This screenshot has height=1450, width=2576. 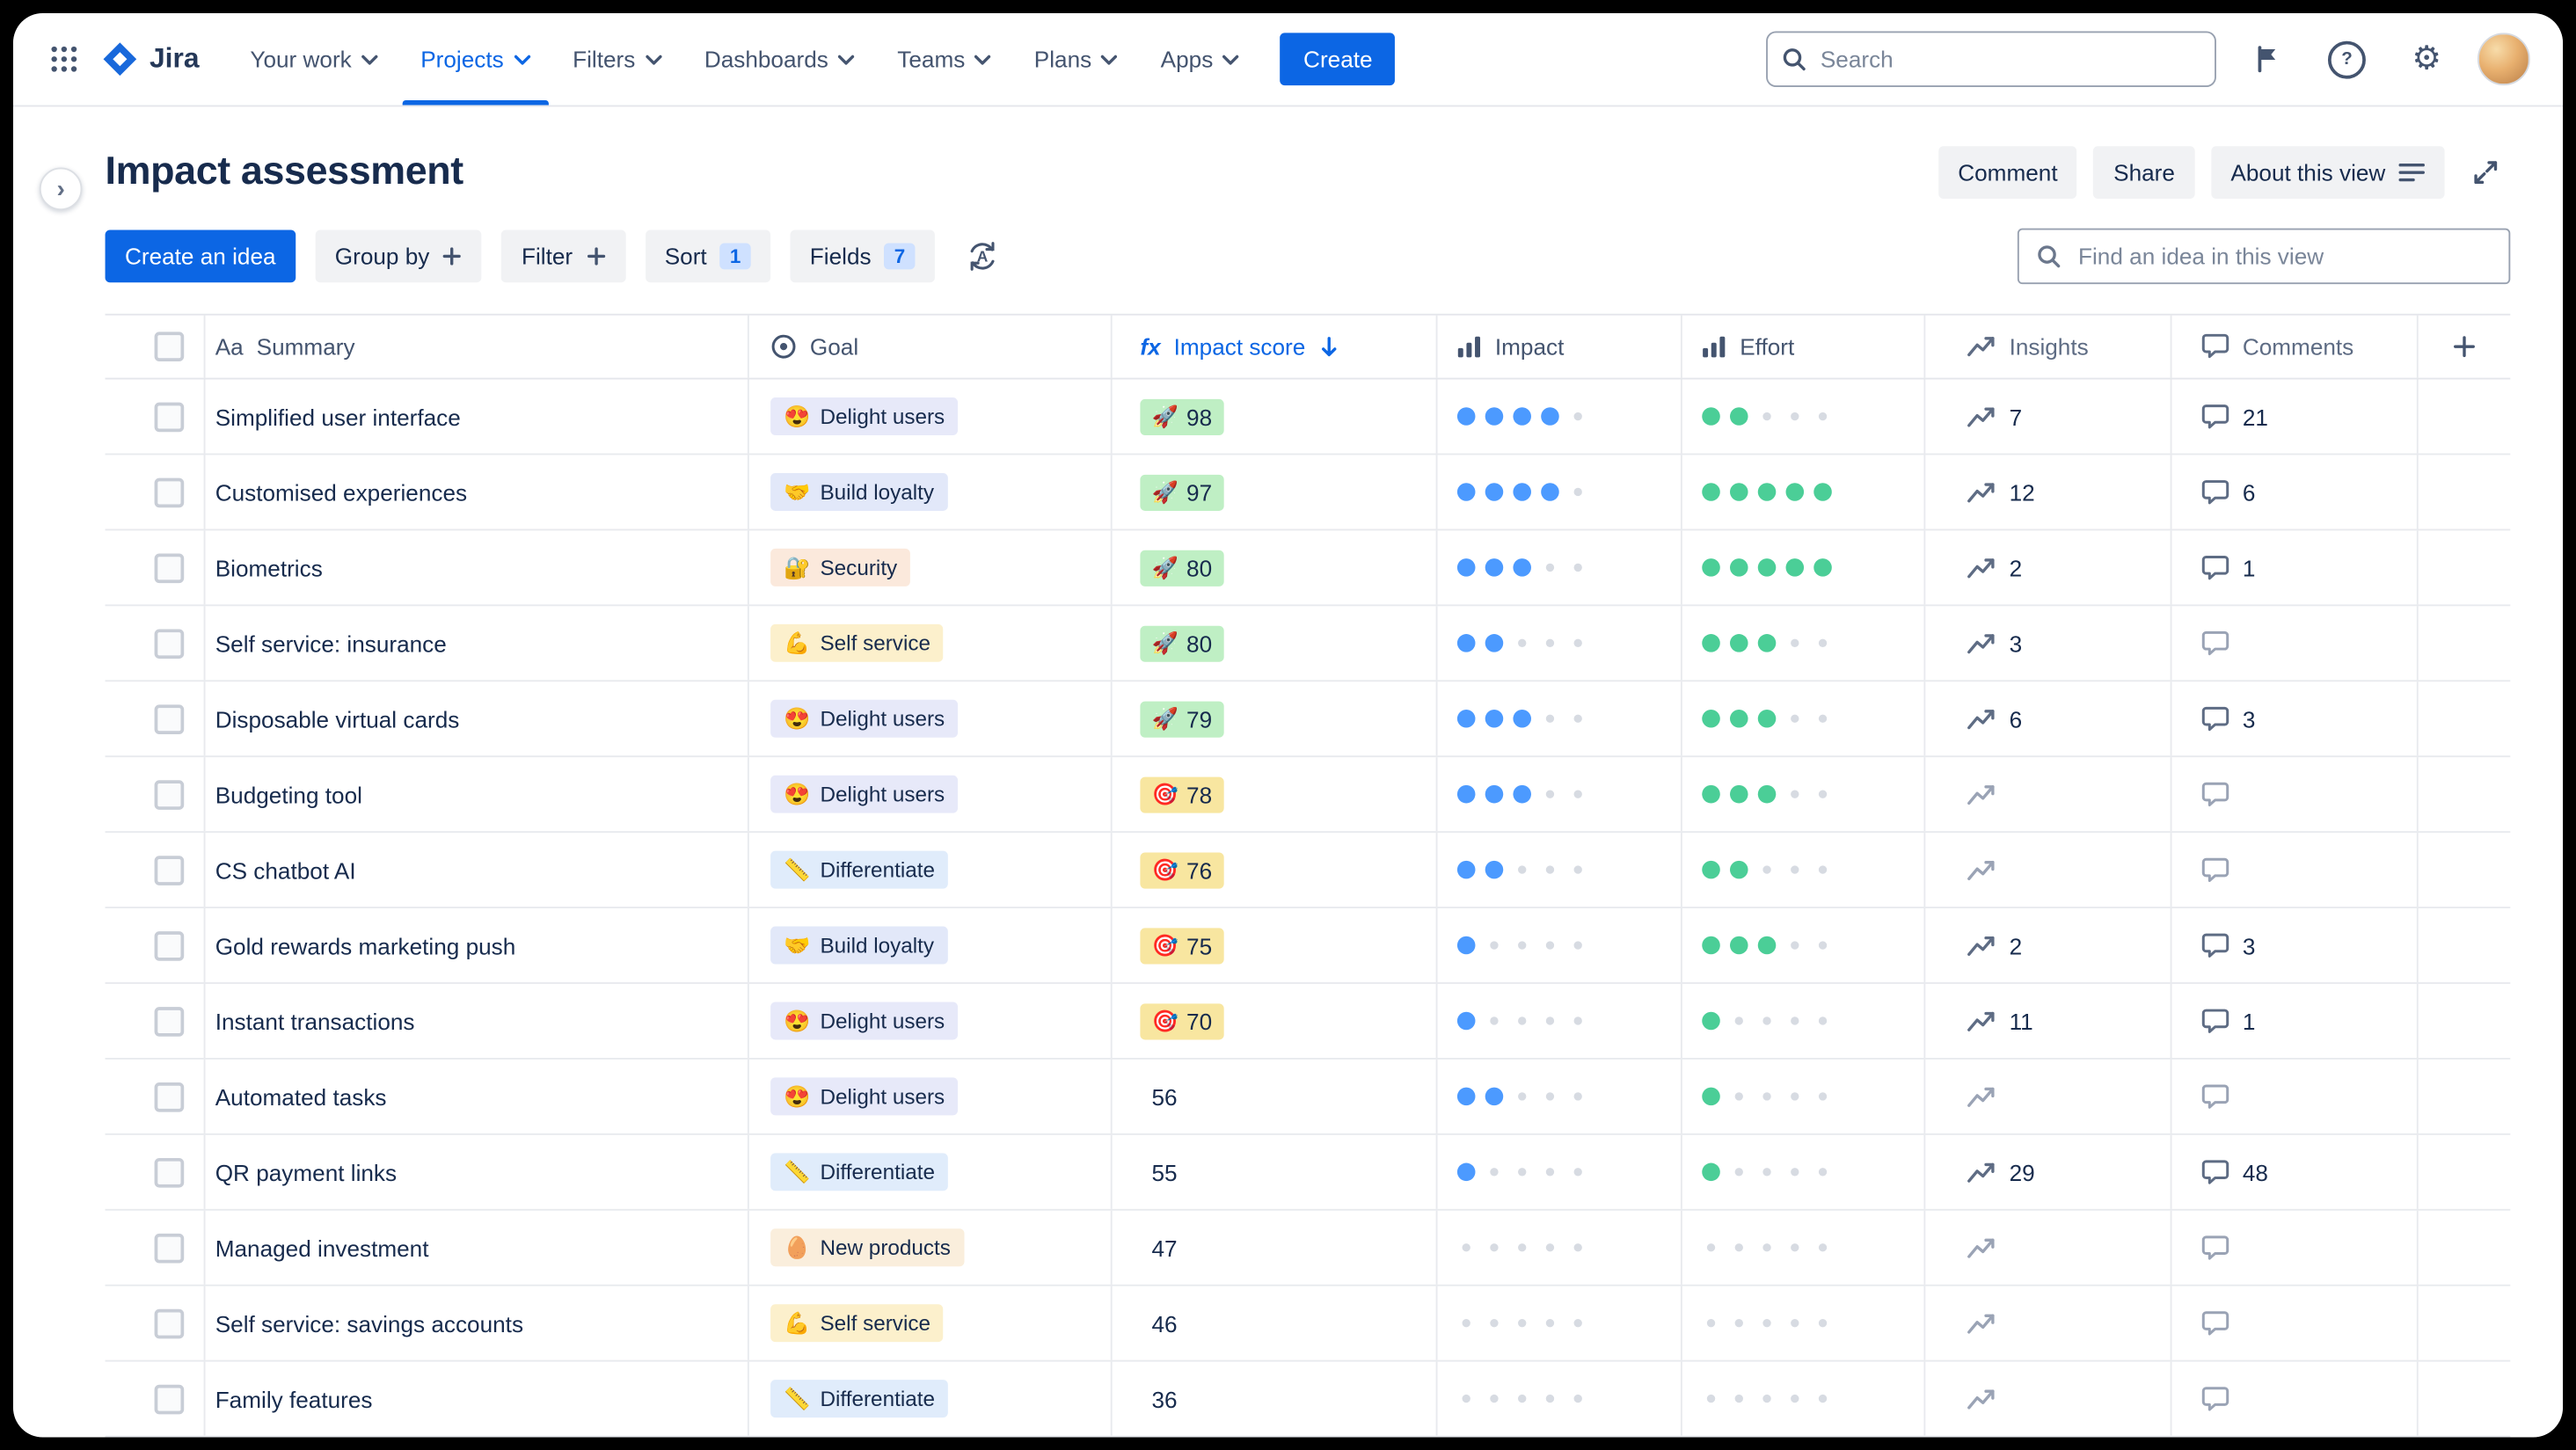 I want to click on column-header-summary: Aa Summary, so click(x=477, y=346).